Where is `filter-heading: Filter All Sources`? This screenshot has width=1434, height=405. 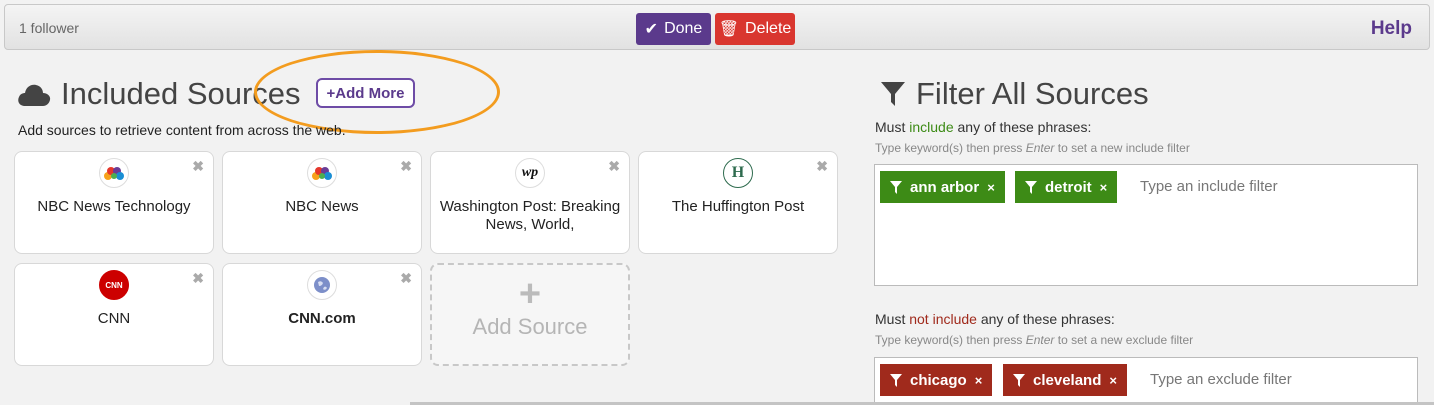 filter-heading: Filter All Sources is located at coordinates (1014, 94).